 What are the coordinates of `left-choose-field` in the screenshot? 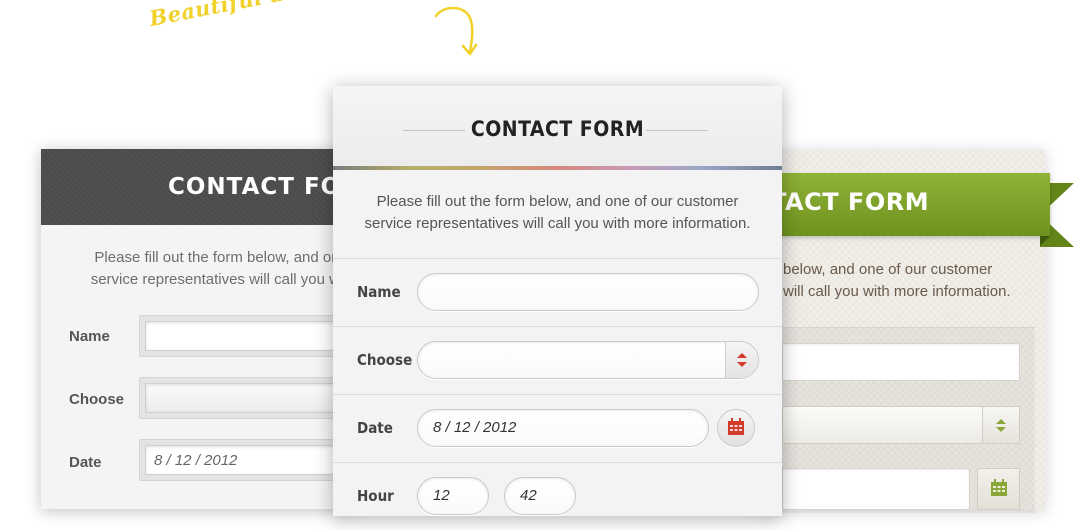 It's located at (245, 398).